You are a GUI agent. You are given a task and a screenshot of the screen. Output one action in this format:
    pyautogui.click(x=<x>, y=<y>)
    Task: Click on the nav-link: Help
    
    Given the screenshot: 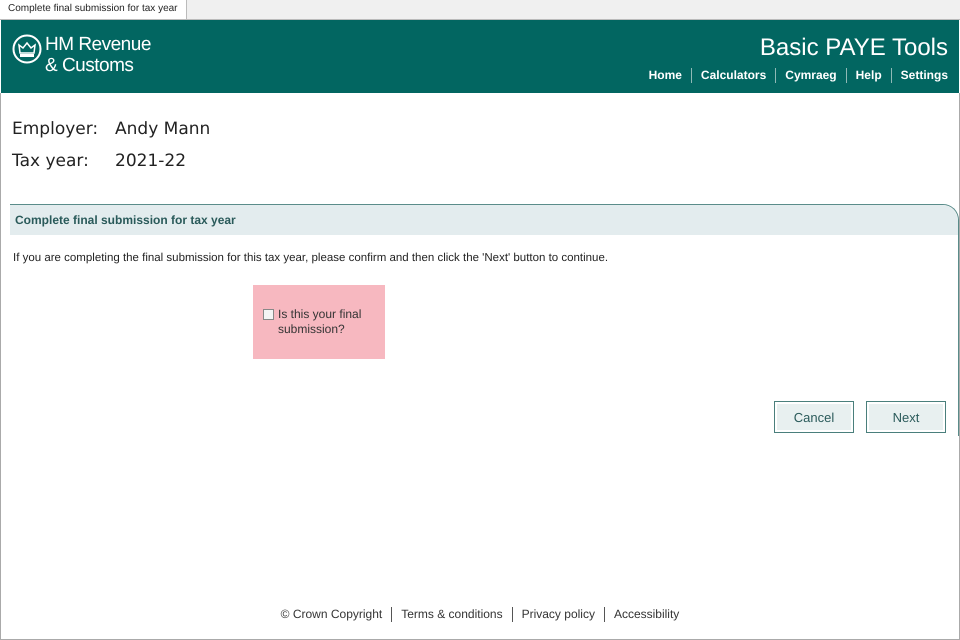 What is the action you would take?
    pyautogui.click(x=869, y=75)
    